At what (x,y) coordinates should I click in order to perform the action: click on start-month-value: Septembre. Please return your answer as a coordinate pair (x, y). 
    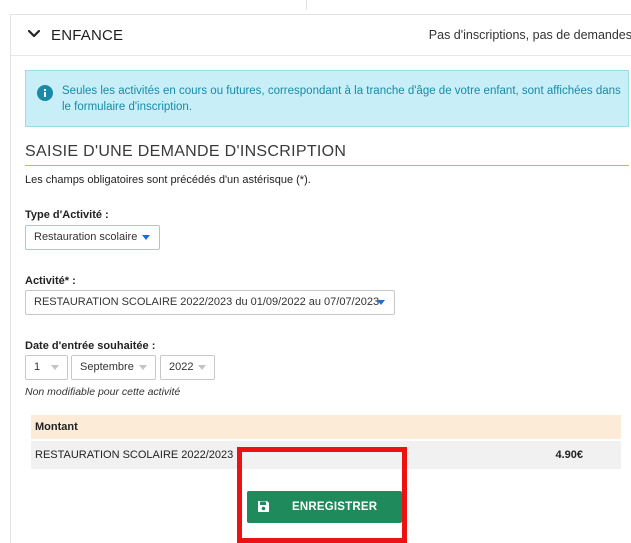
    Looking at the image, I should click on (107, 367).